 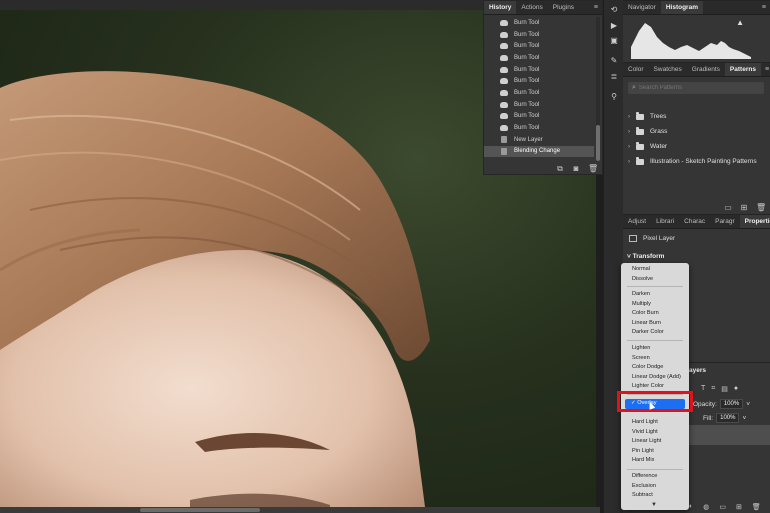 I want to click on snapshot-camera-icon: ◙, so click(x=576, y=169).